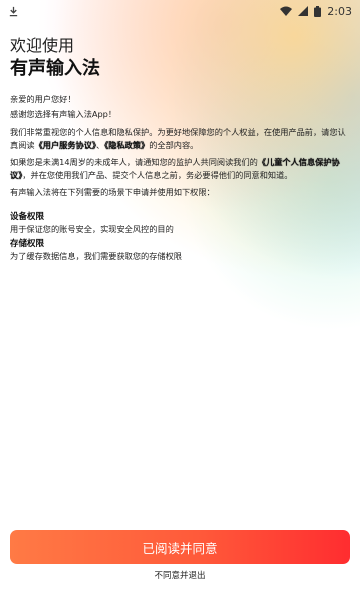 The width and height of the screenshot is (360, 600). What do you see at coordinates (180, 575) in the screenshot?
I see `disagree-exit-link: 不同意并退出` at bounding box center [180, 575].